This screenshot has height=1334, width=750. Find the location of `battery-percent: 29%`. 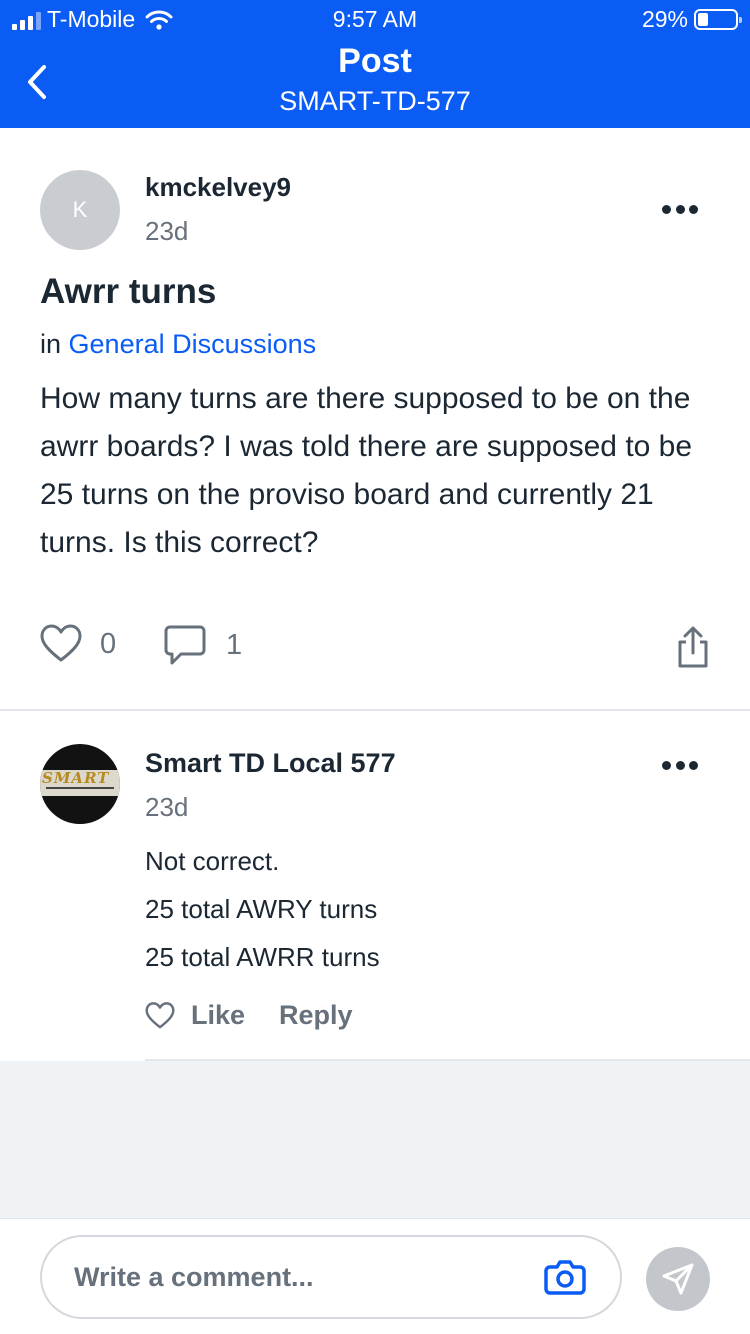

battery-percent: 29% is located at coordinates (664, 19).